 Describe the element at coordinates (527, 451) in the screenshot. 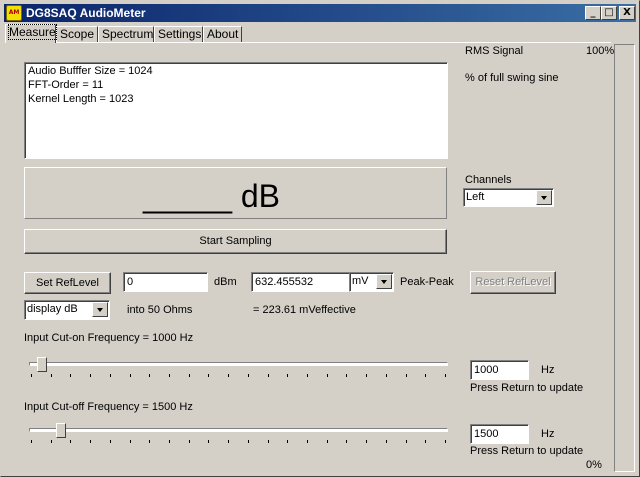

I see `cut-off-hint: Press Return to update` at that location.